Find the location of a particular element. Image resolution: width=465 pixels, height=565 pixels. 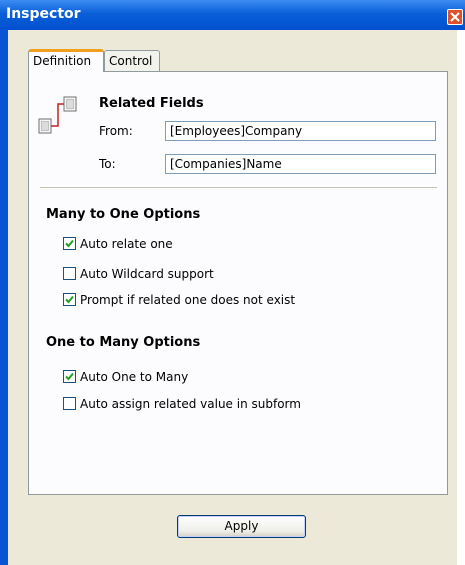

prompt-if-related-checkbox is located at coordinates (69, 299).